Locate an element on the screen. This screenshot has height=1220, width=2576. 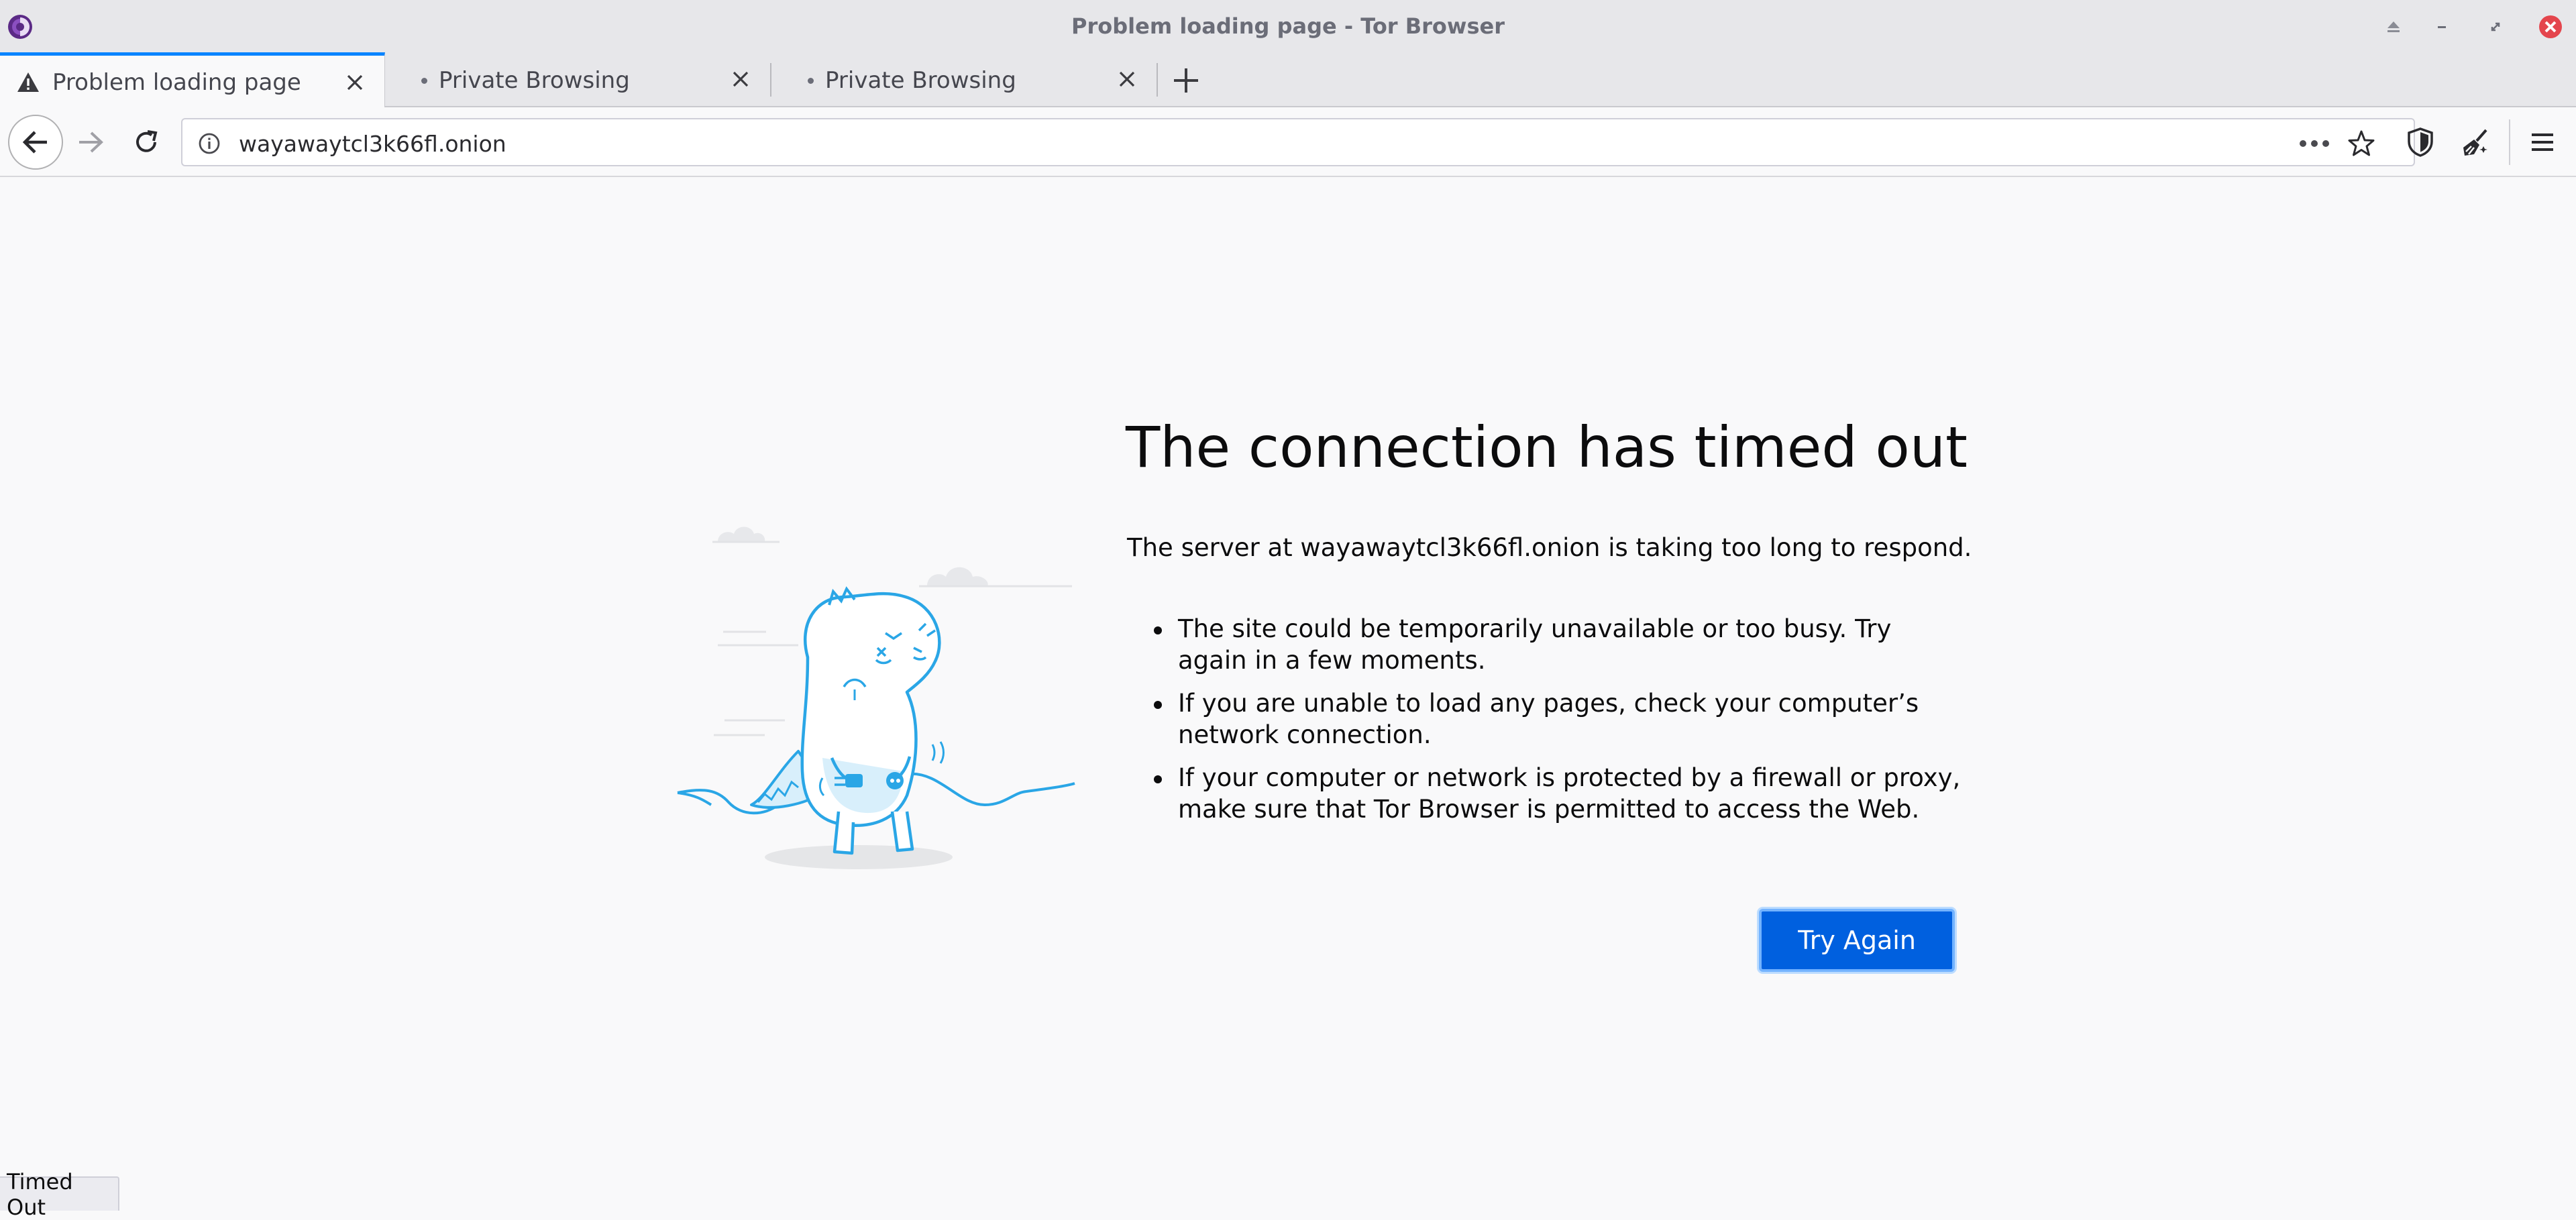
window-title: Problem loading page - Tor Browser is located at coordinates (1288, 26).